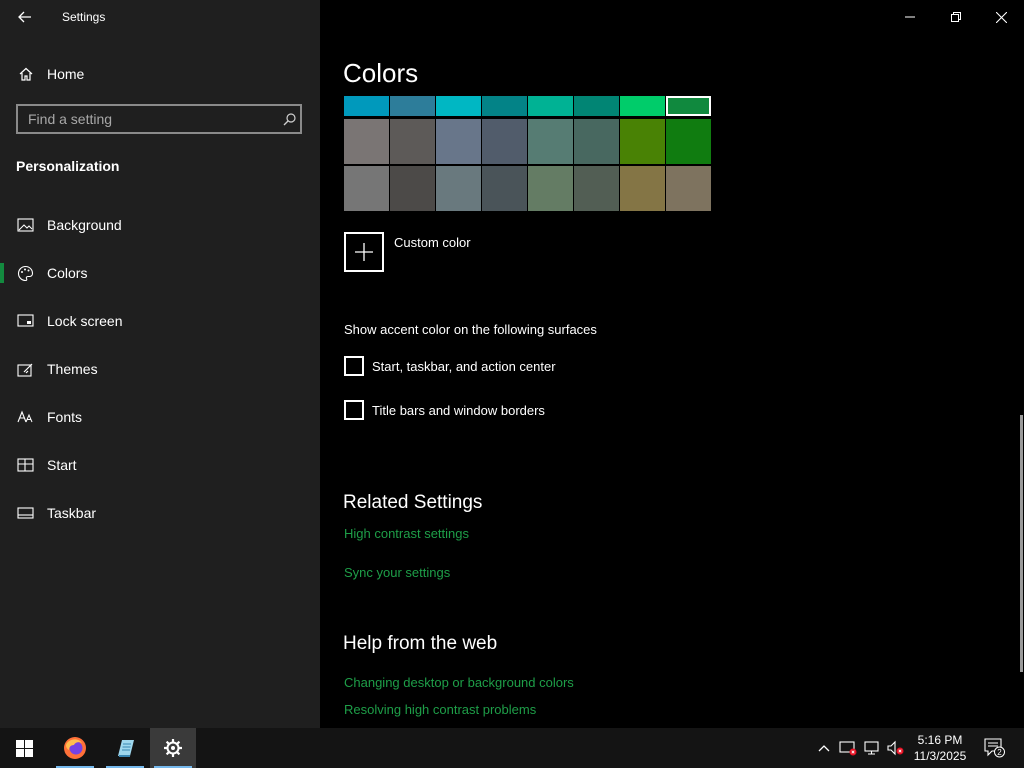 Image resolution: width=1024 pixels, height=768 pixels. I want to click on sidebar-item-label: Taskbar, so click(72, 513).